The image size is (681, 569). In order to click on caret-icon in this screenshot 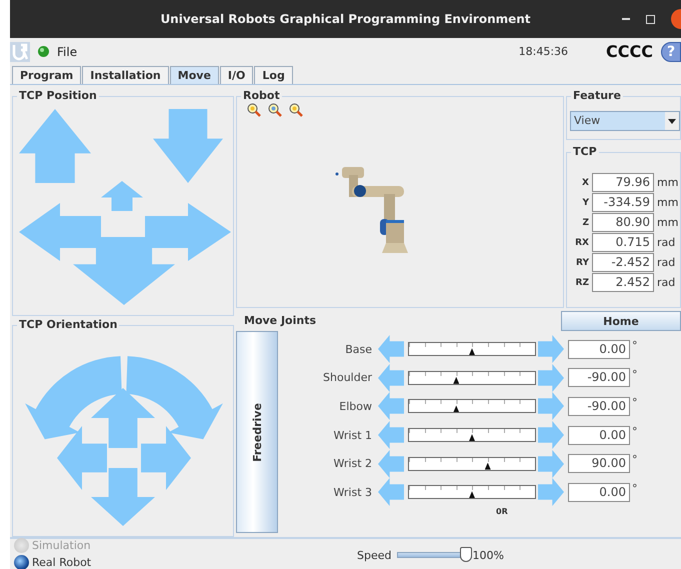, I will do `click(672, 121)`.